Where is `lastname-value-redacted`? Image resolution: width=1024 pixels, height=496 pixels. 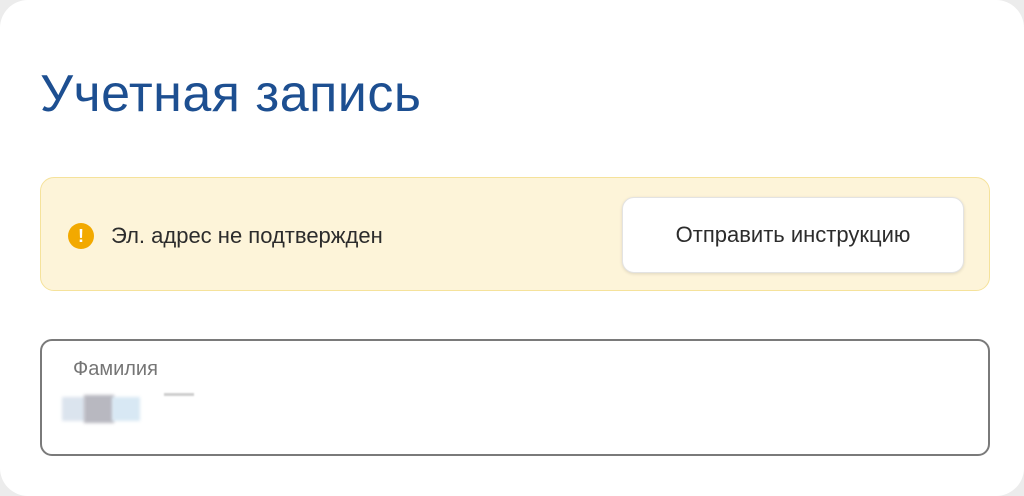
lastname-value-redacted is located at coordinates (140, 408).